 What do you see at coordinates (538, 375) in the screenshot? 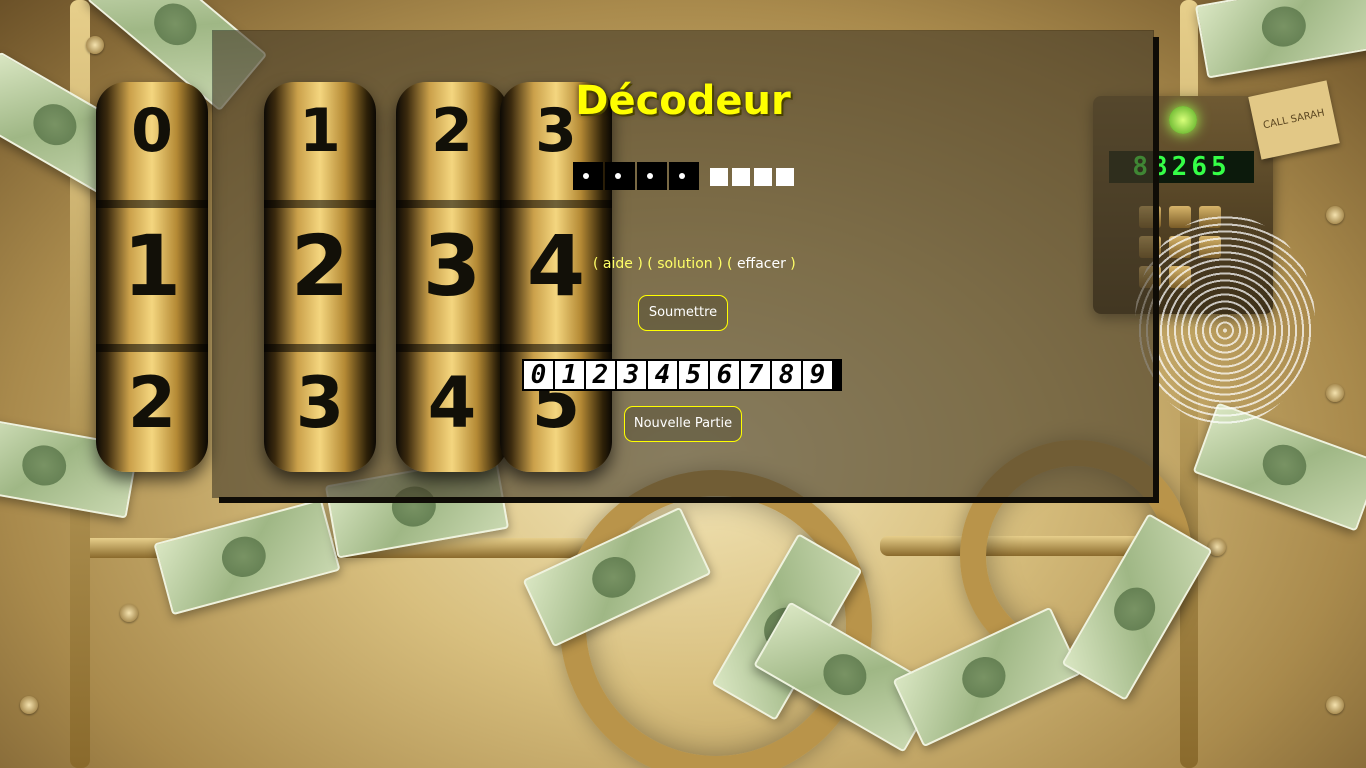
I see `digit-key-0: 0` at bounding box center [538, 375].